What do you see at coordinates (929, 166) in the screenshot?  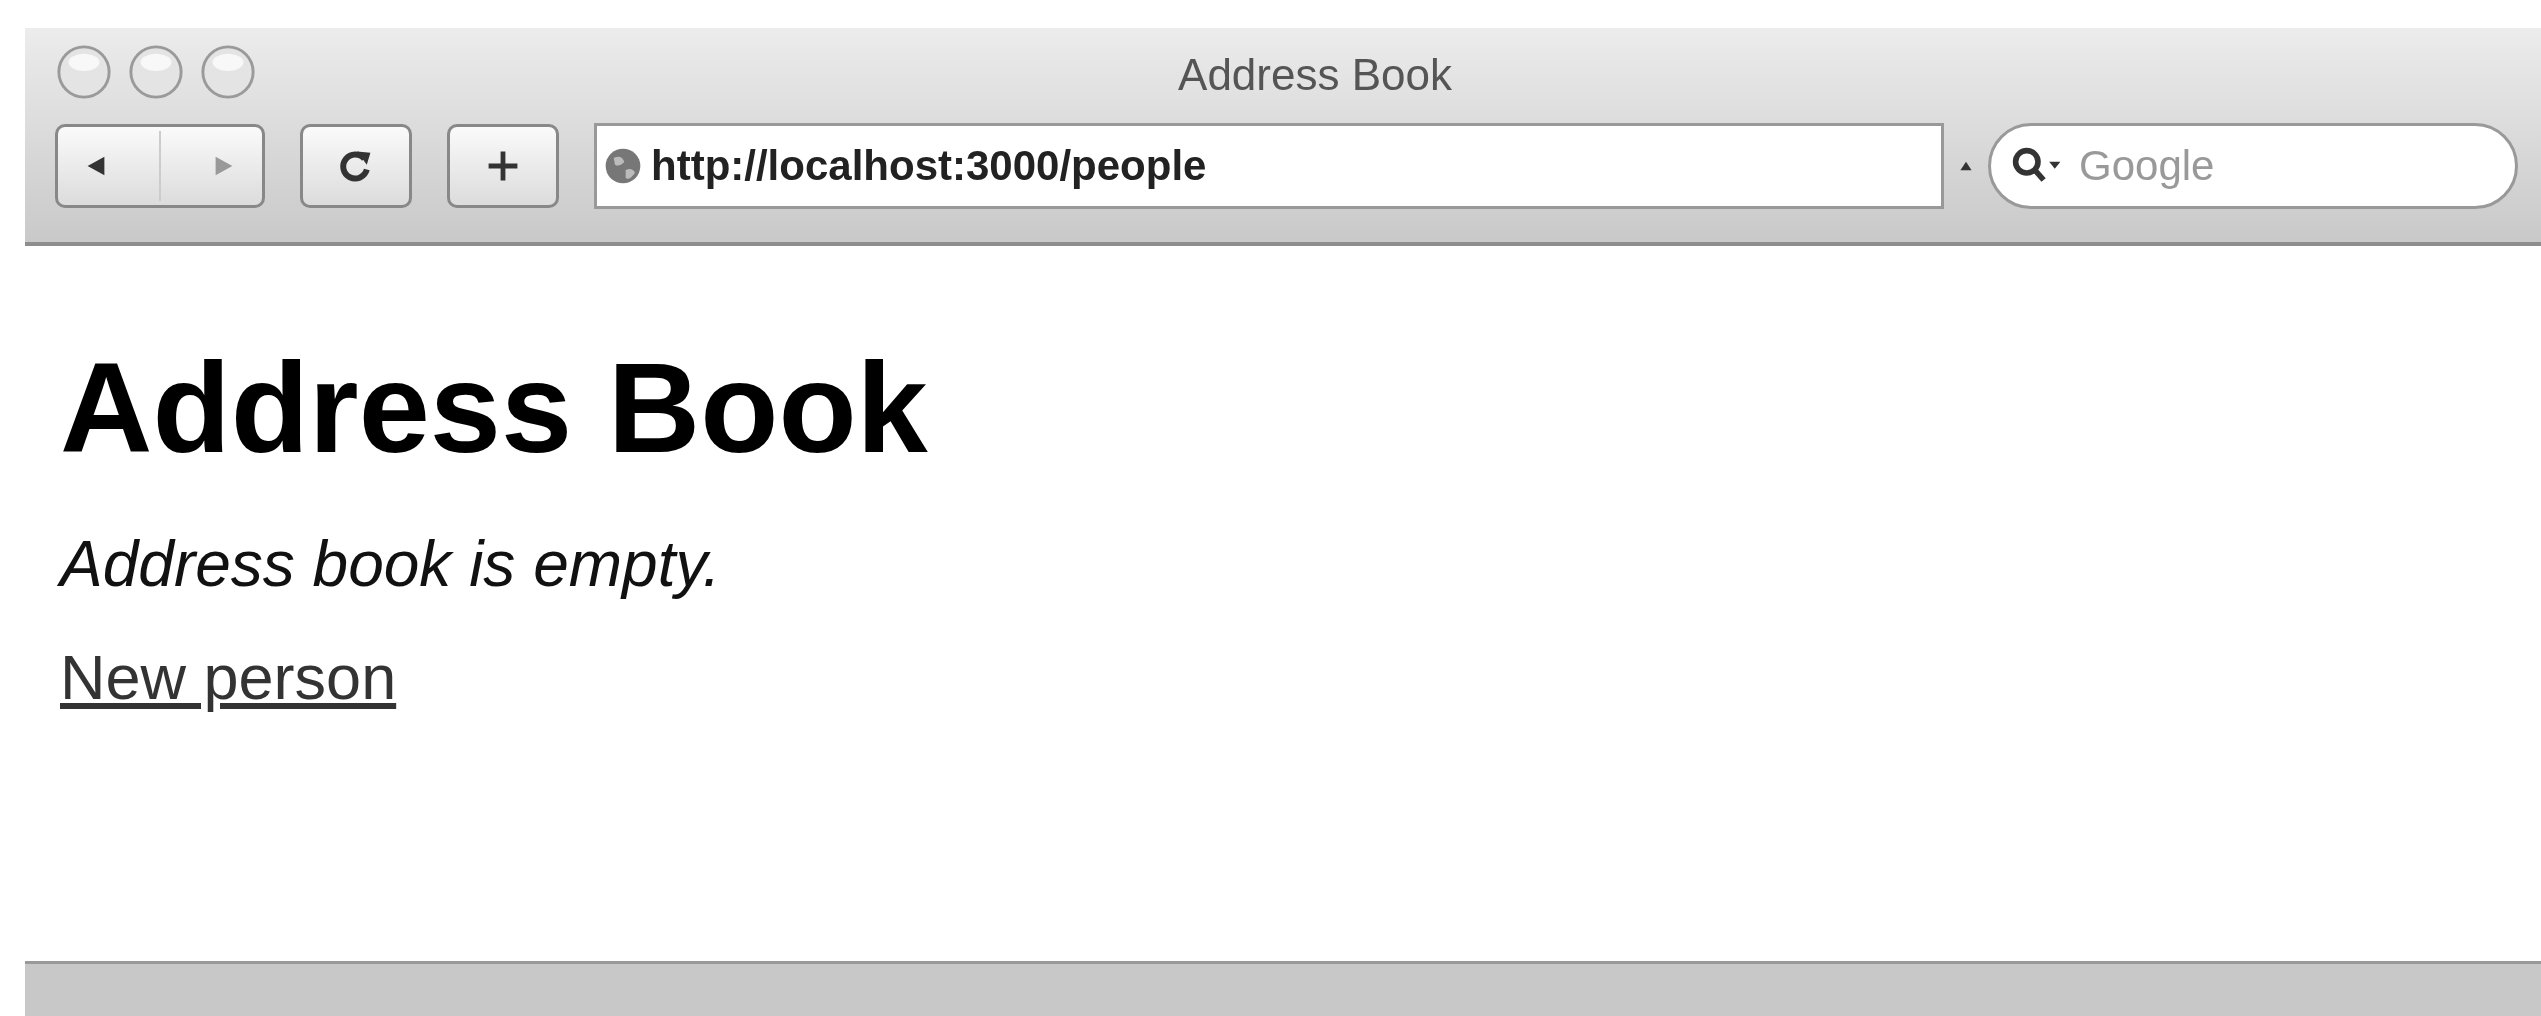 I see `url-text: http://localhost:3000/people` at bounding box center [929, 166].